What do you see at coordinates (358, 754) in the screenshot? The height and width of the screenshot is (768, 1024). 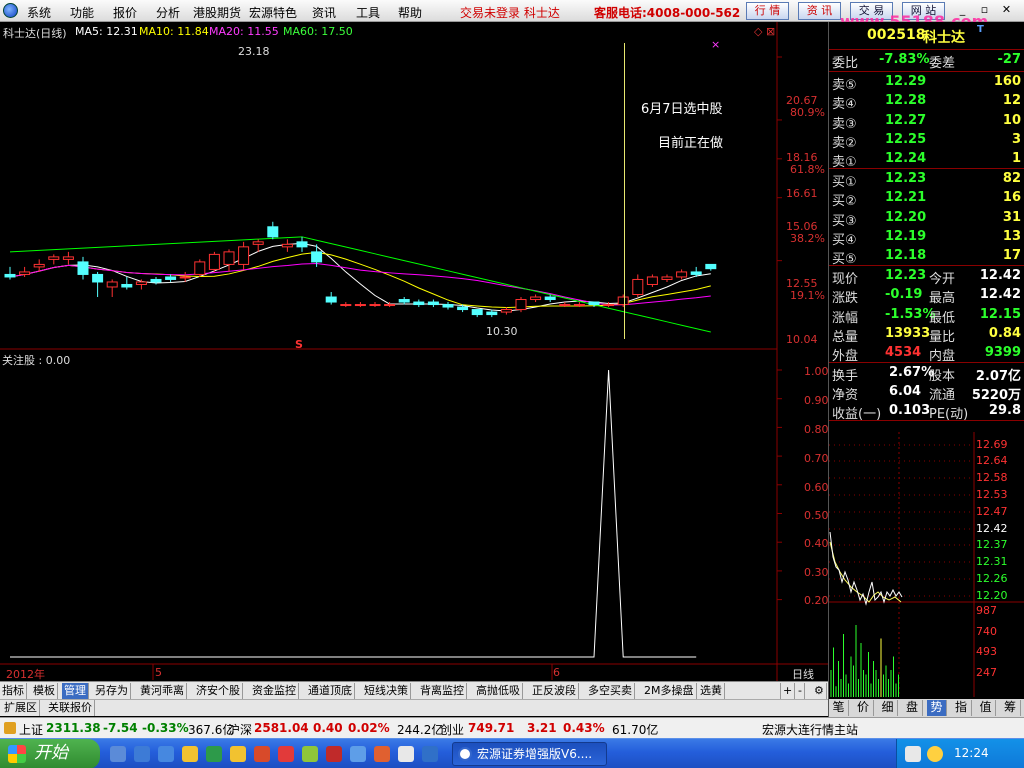 I see `quicklaunch-mail-icon` at bounding box center [358, 754].